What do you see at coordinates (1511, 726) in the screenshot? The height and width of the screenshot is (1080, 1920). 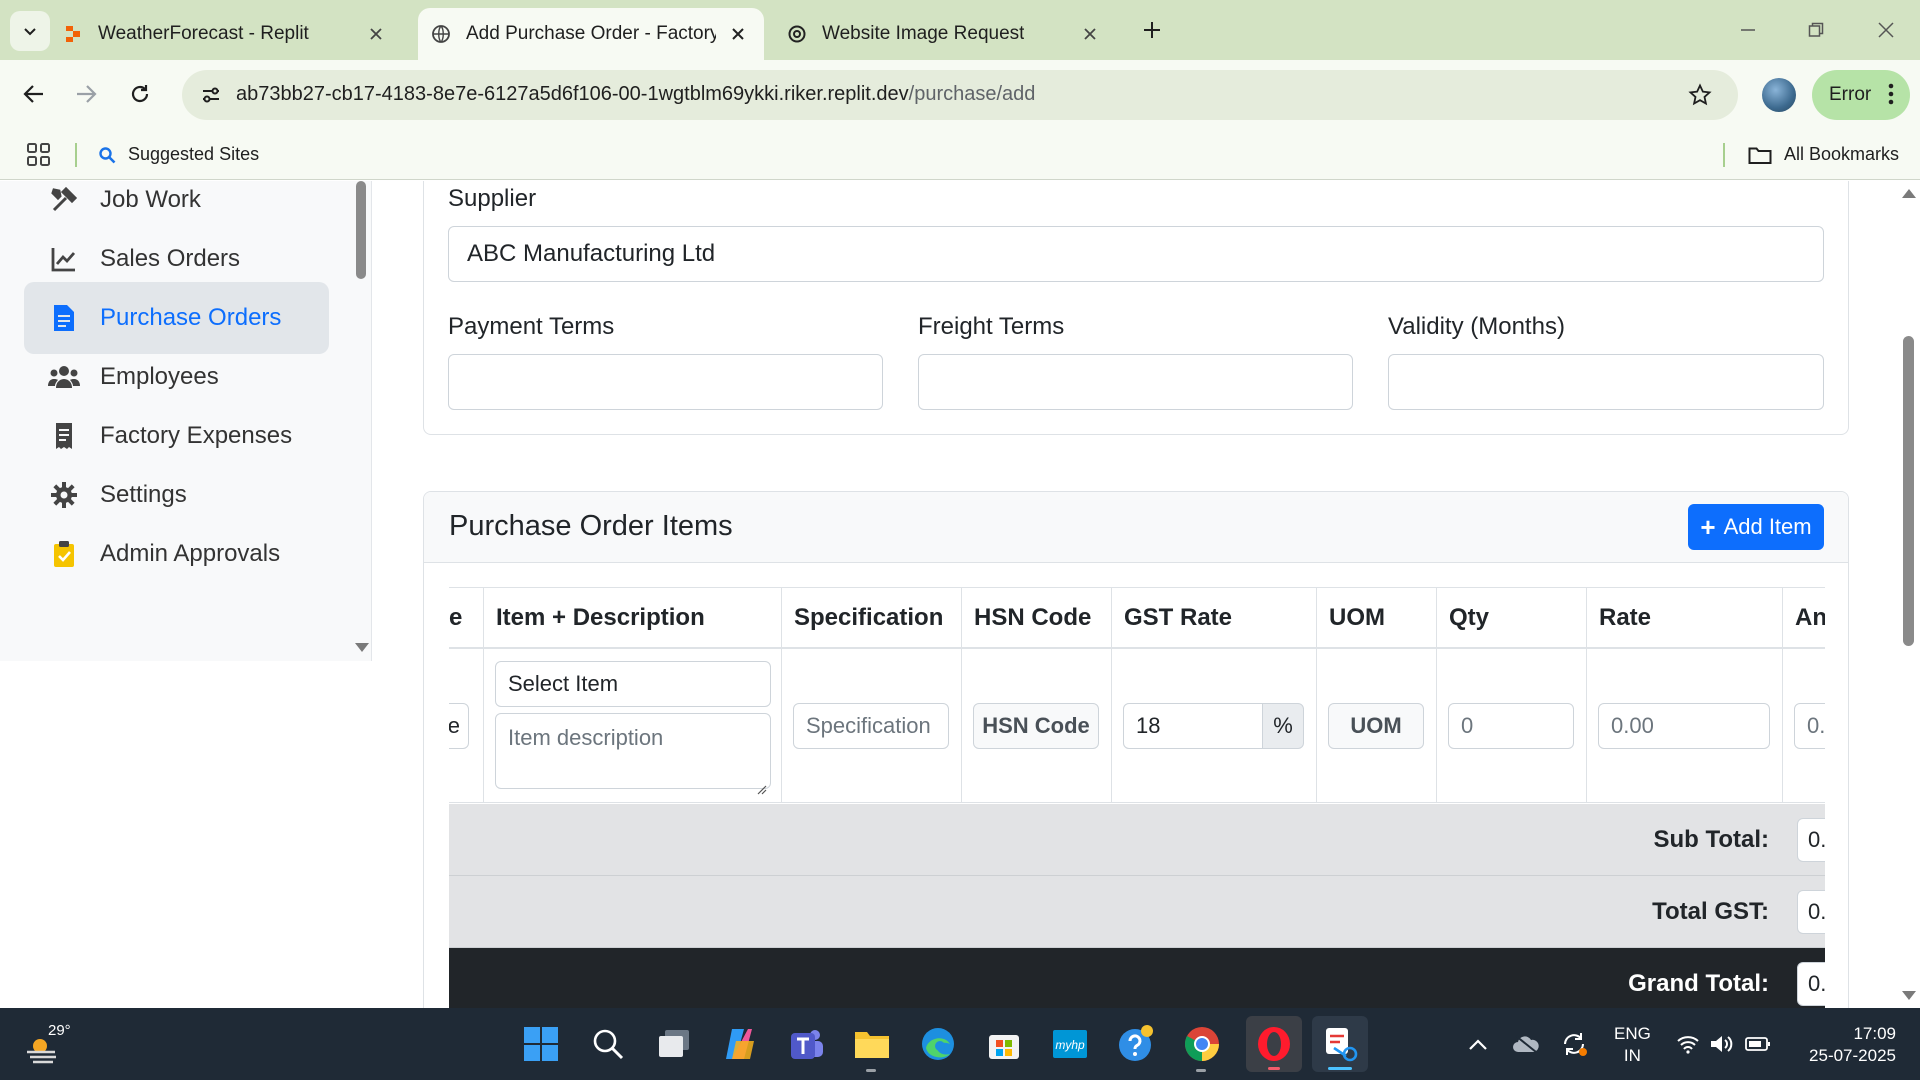 I see `qty-input: 0` at bounding box center [1511, 726].